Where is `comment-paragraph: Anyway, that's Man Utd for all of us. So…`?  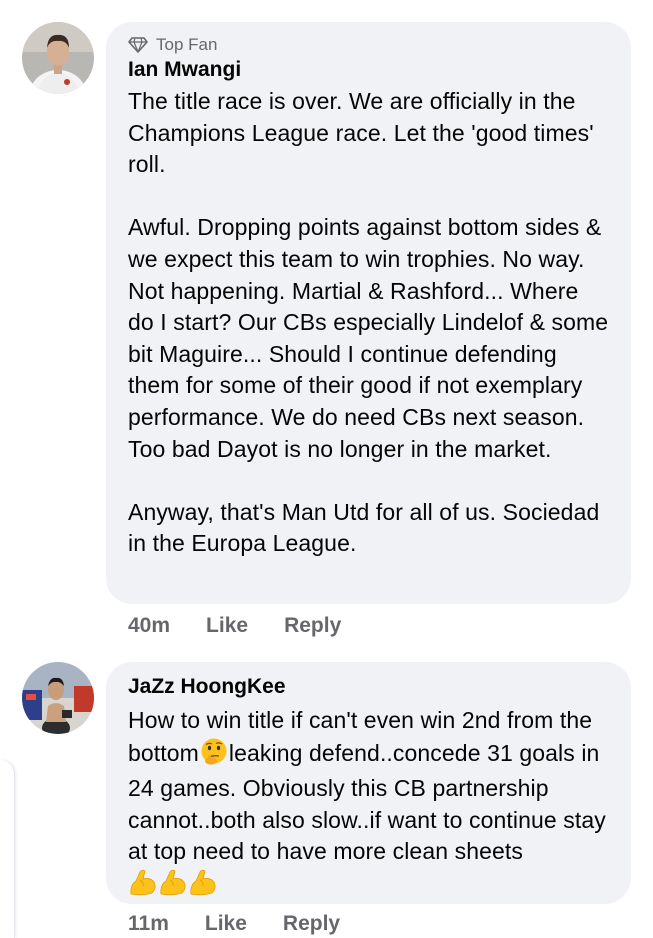 comment-paragraph: Anyway, that's Man Utd for all of us. So… is located at coordinates (364, 527).